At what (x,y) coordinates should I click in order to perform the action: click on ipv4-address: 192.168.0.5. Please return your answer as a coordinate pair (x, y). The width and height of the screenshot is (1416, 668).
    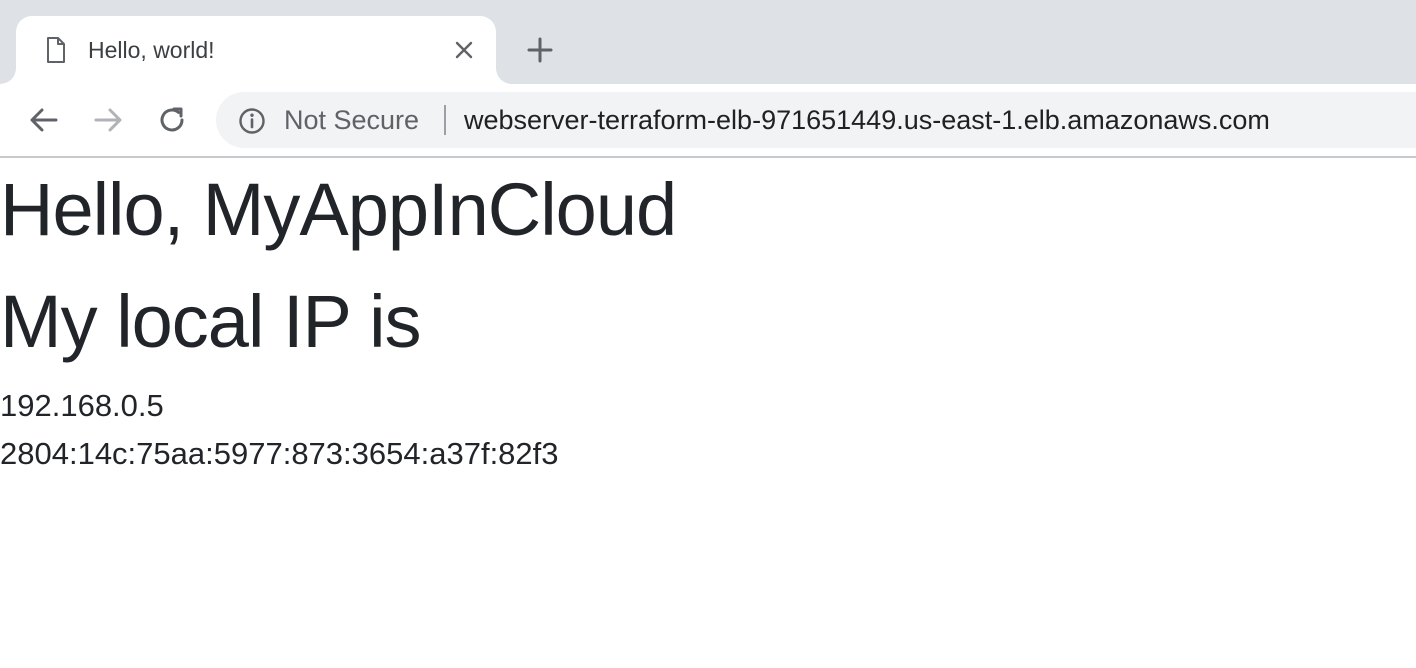
    Looking at the image, I should click on (82, 405).